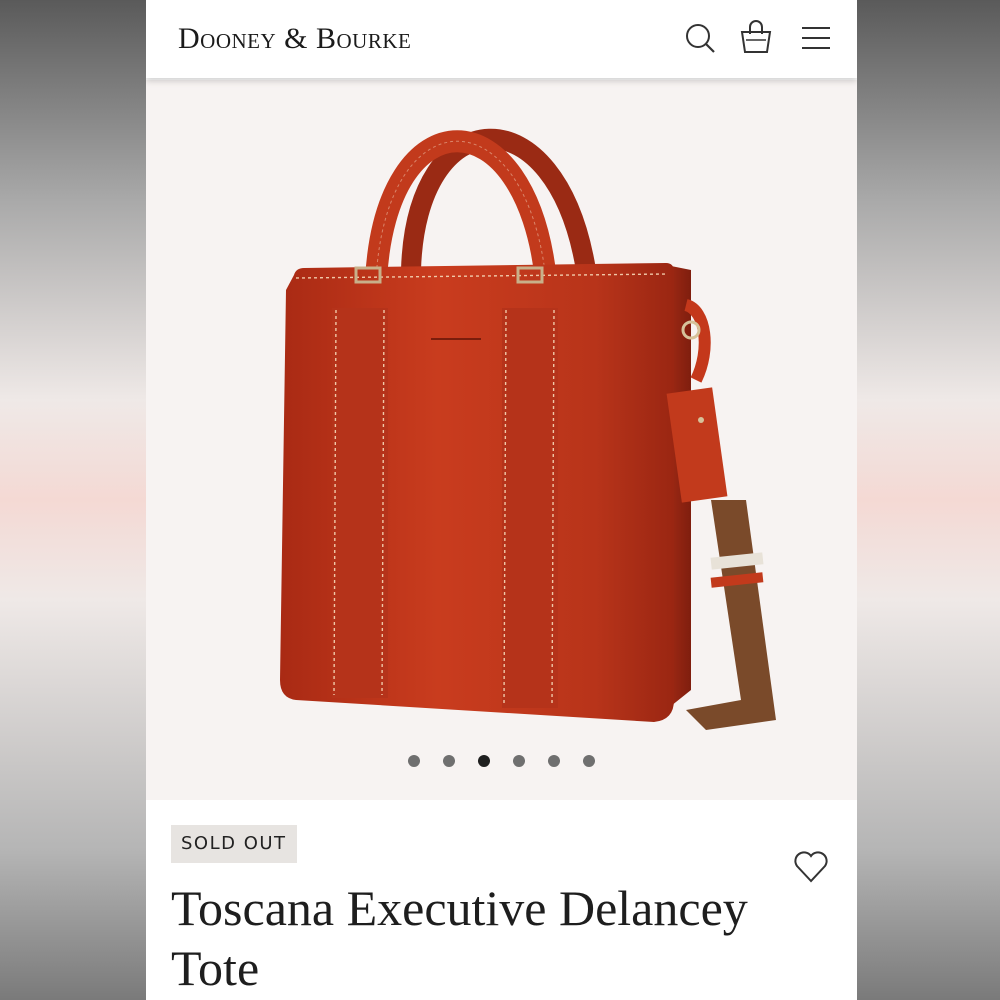 The image size is (1000, 1000). Describe the element at coordinates (73, 500) in the screenshot. I see `left-background-blur` at that location.